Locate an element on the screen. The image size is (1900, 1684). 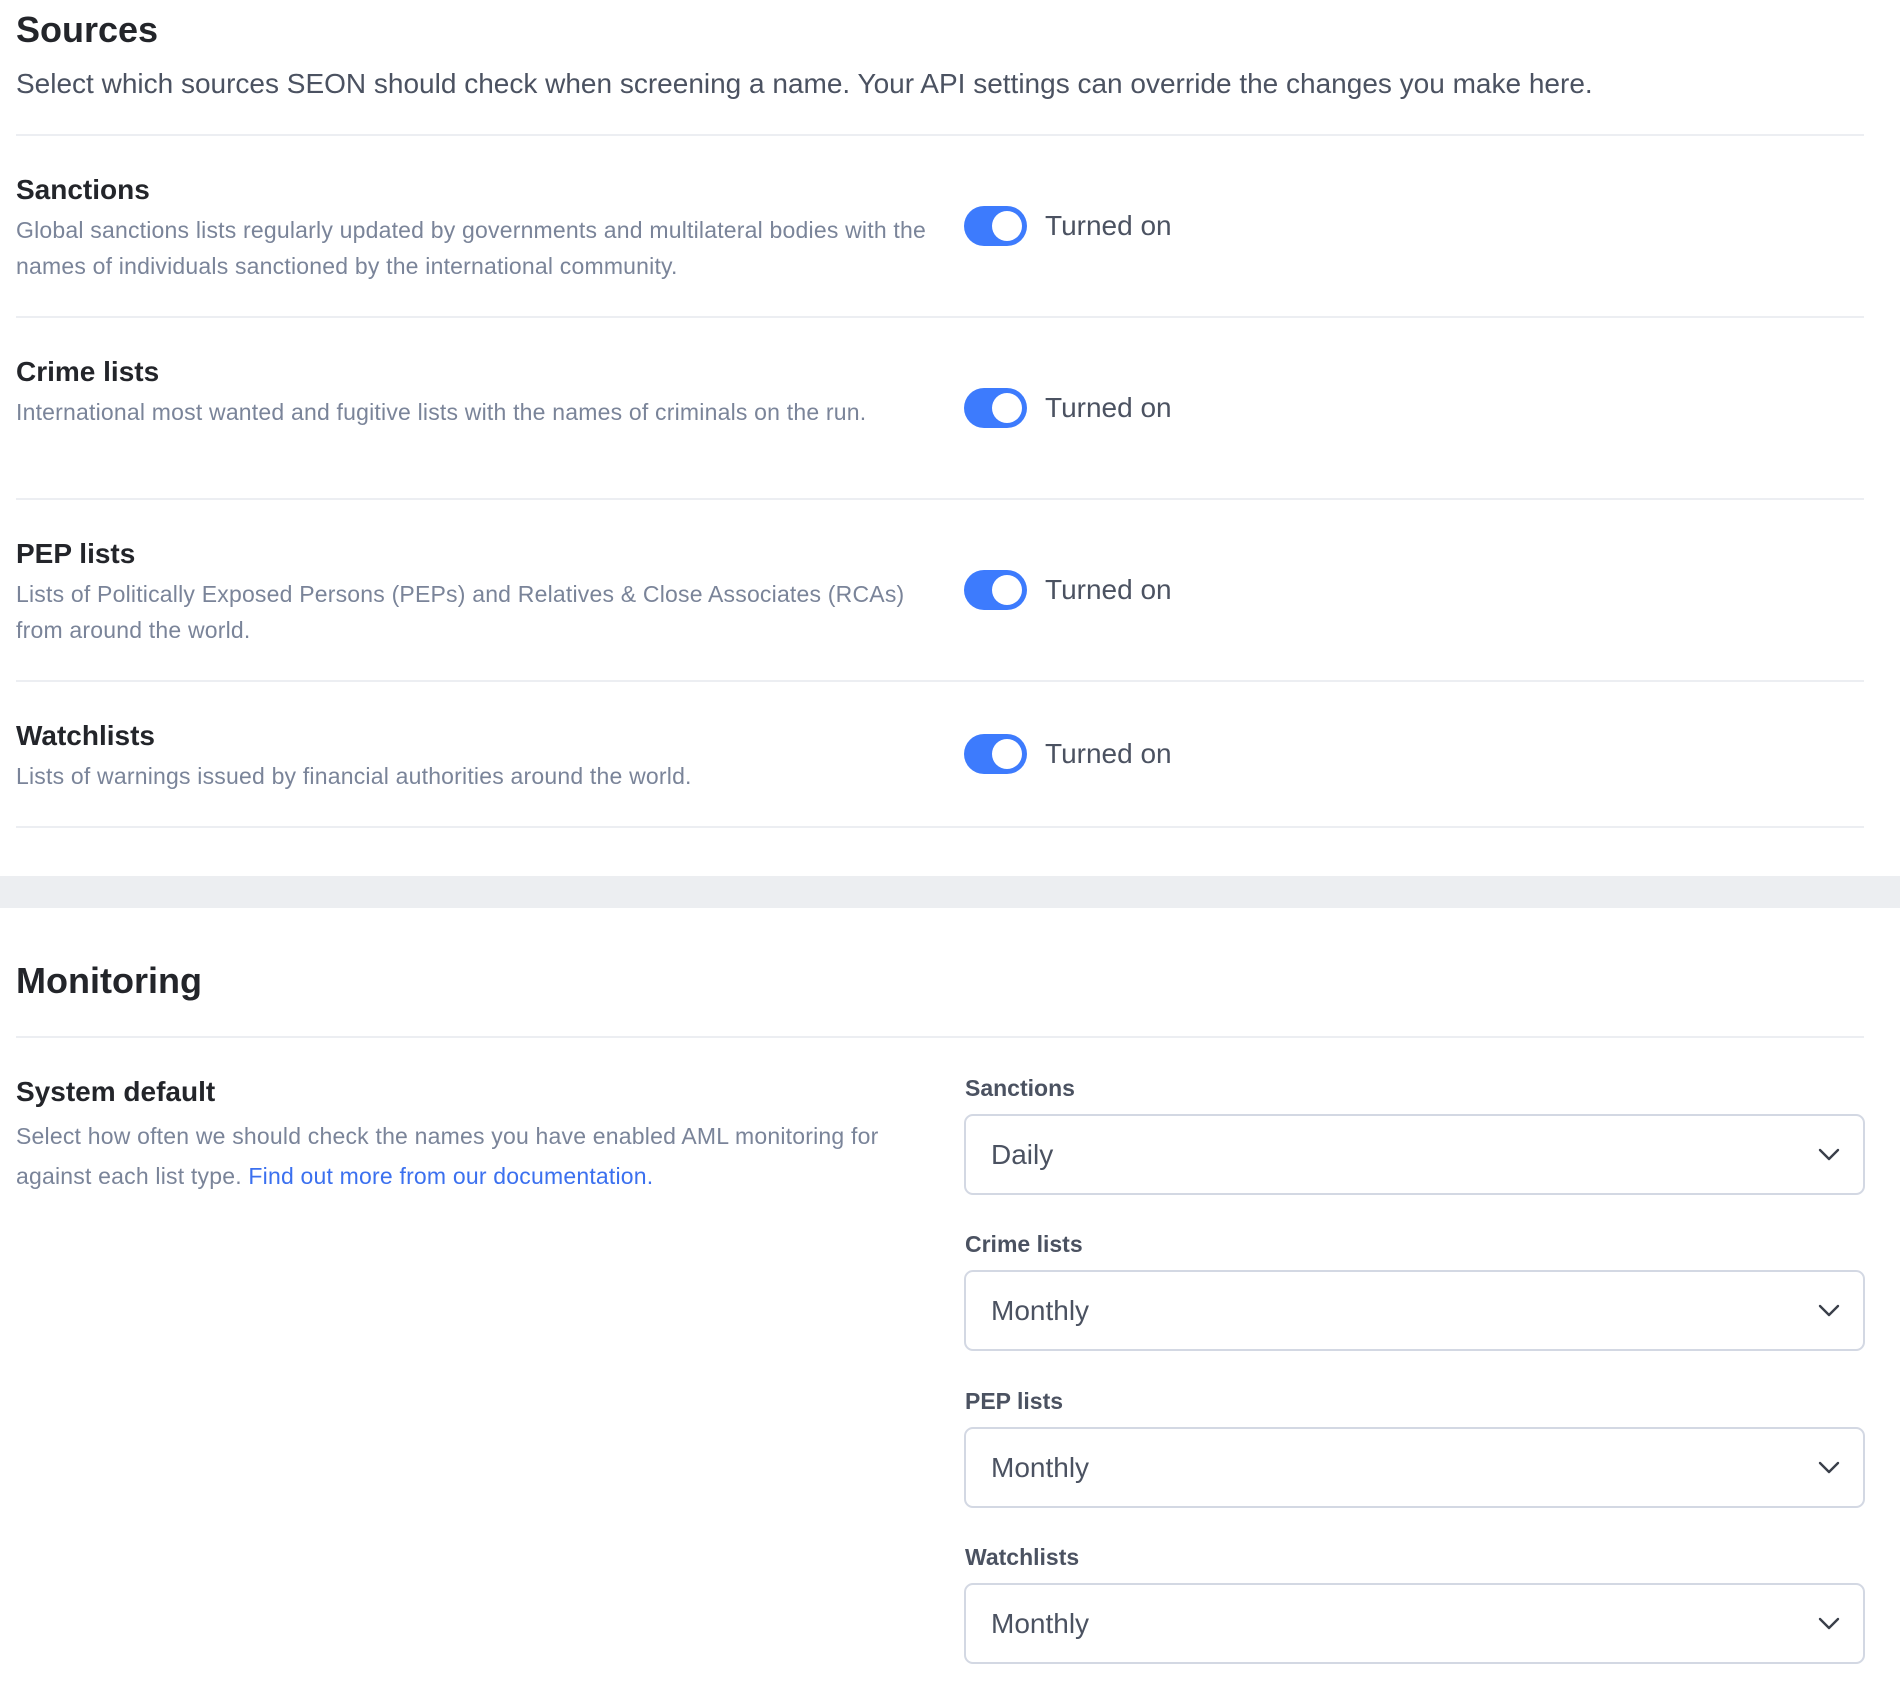
sanctions-toggle is located at coordinates (995, 226).